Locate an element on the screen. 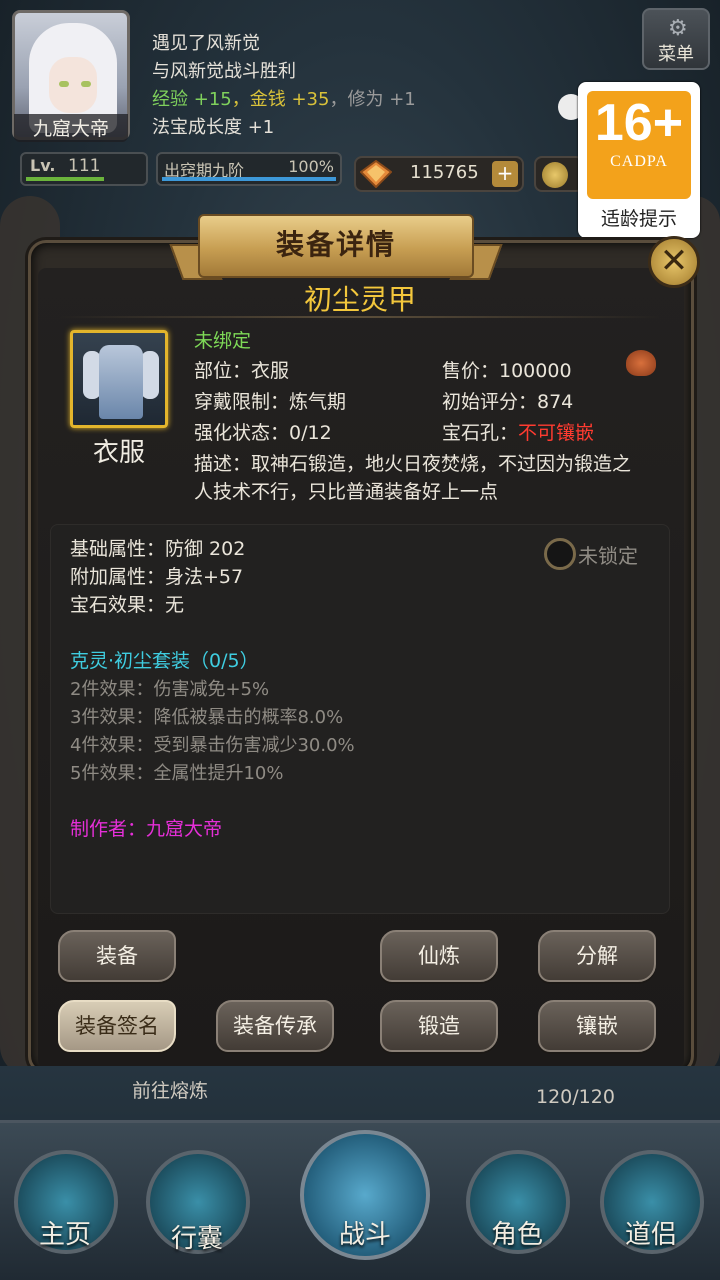 The height and width of the screenshot is (1280, 720). wear-requirement: 穿戴限制：炼气期 is located at coordinates (270, 402).